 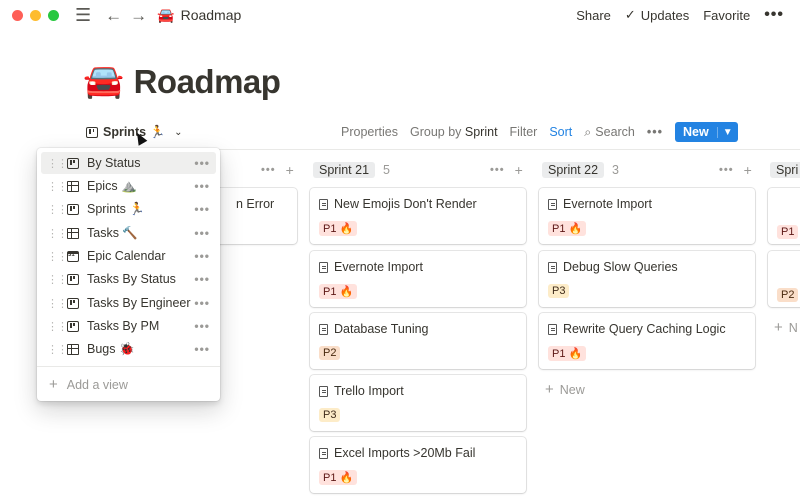 I want to click on filter-button: Filter, so click(x=524, y=132).